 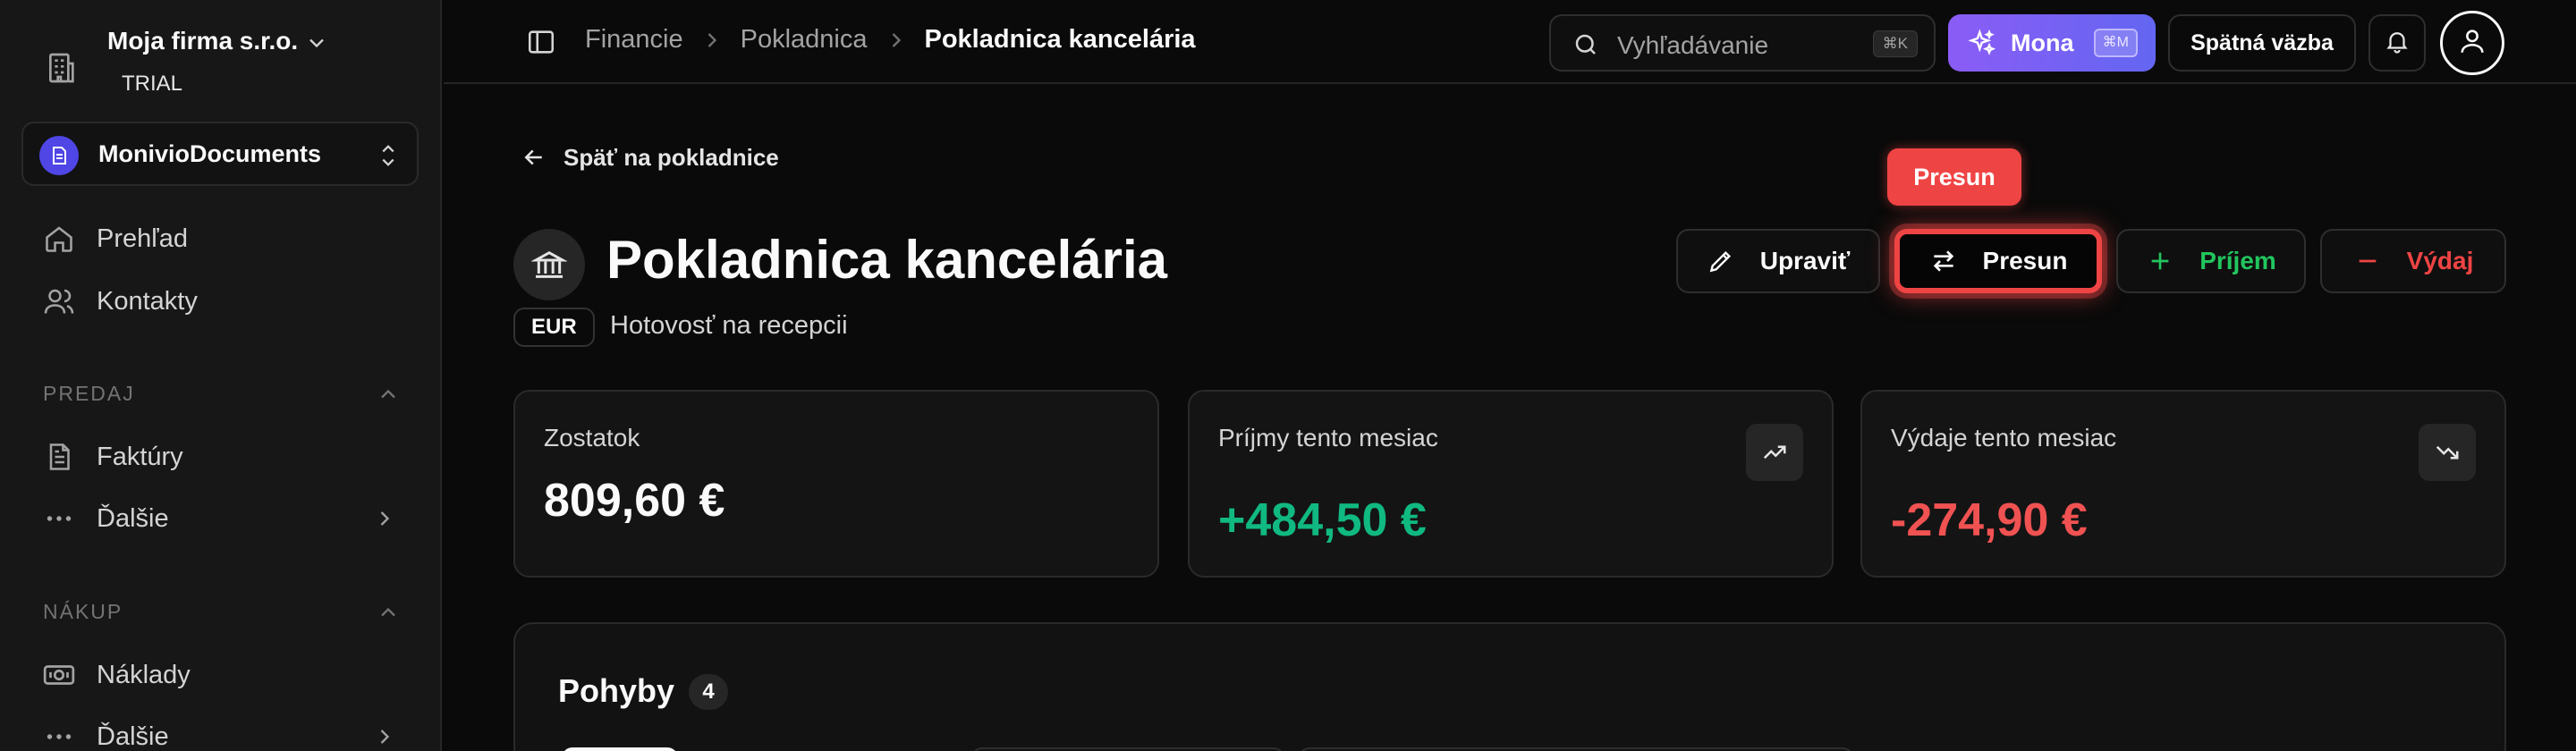 I want to click on section-title: NÁKUP, so click(x=83, y=612).